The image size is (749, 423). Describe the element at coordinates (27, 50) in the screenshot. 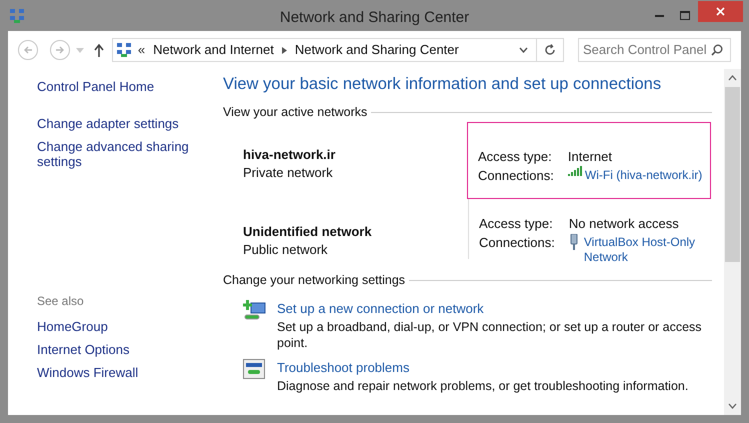

I see `back-arrow-icon` at that location.